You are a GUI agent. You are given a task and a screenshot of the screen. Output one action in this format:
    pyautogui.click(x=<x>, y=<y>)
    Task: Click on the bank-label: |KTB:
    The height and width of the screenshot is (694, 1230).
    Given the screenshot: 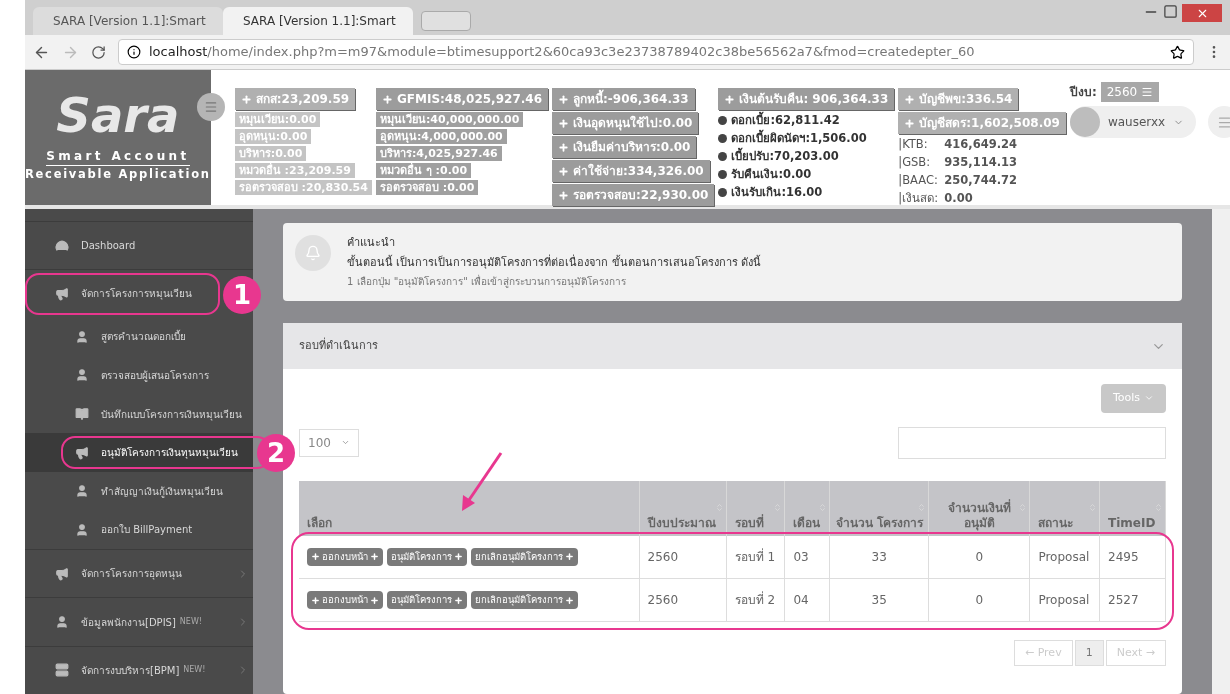 What is the action you would take?
    pyautogui.click(x=913, y=144)
    